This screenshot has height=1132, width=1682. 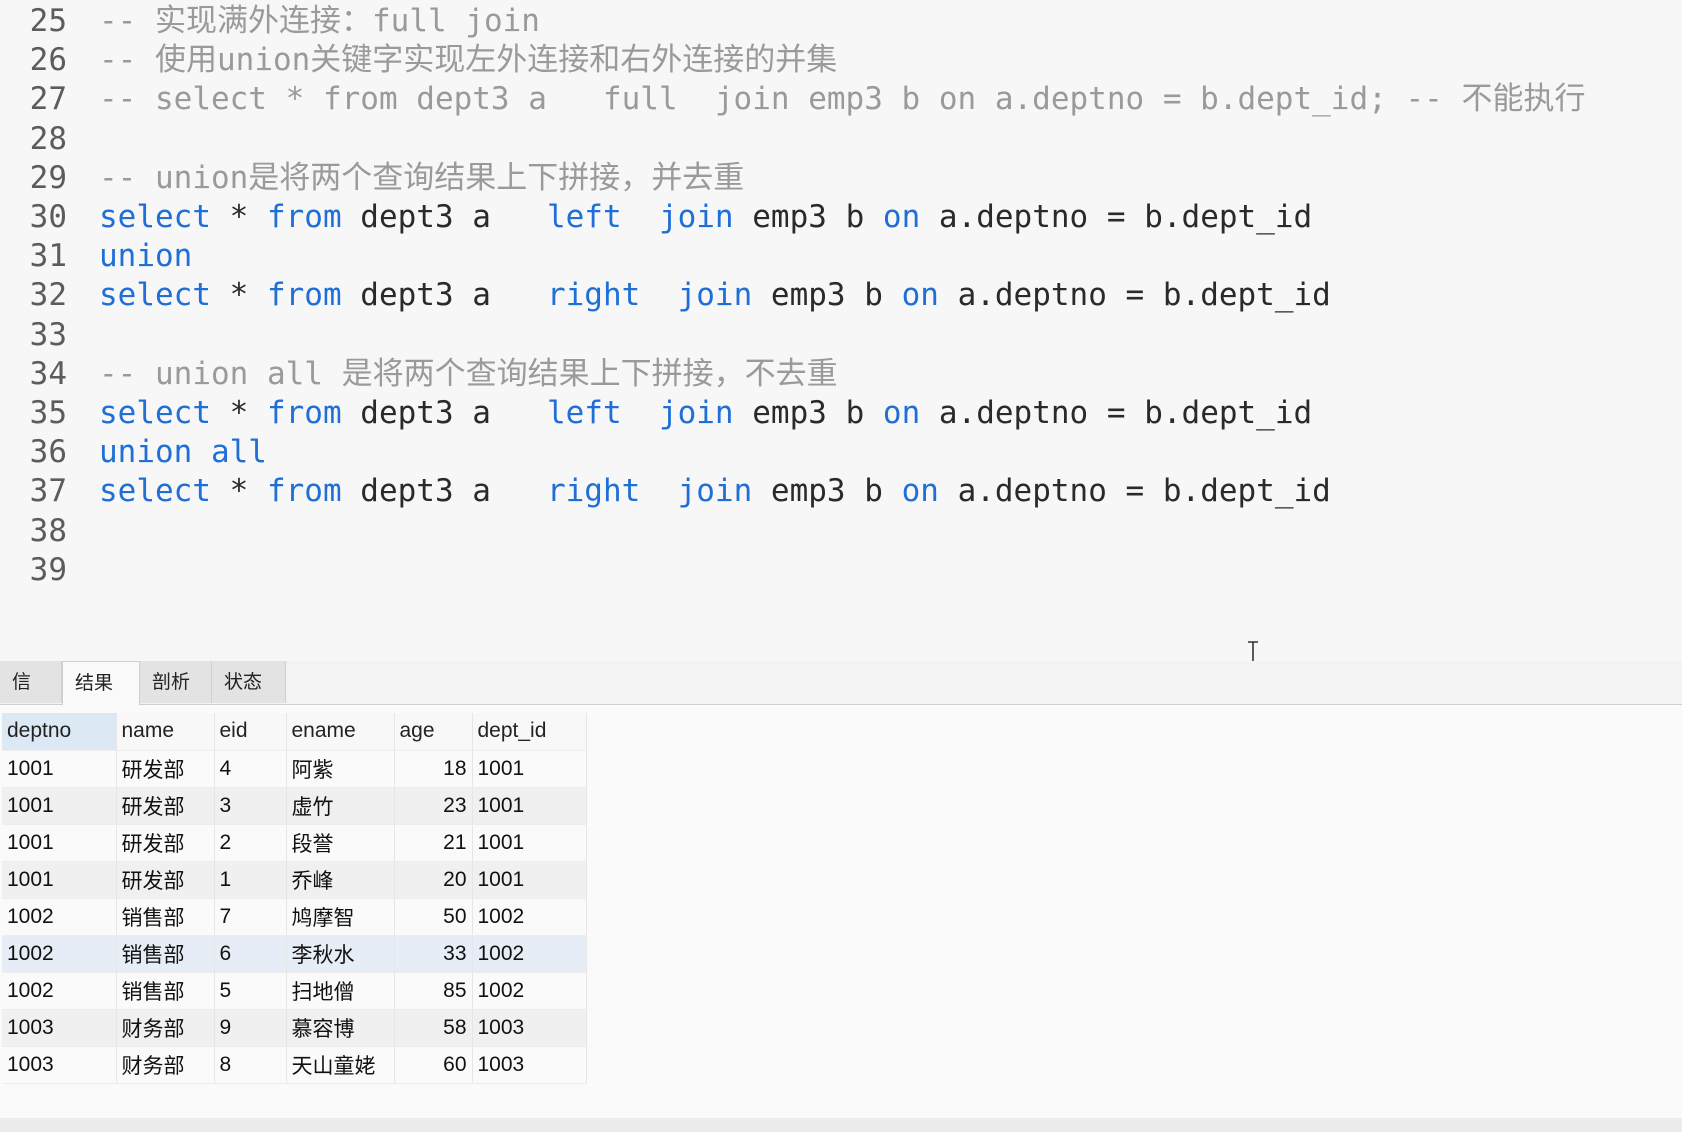 I want to click on table-row: 1002 销售部 5 扫地僧 85 1002, so click(x=294, y=991).